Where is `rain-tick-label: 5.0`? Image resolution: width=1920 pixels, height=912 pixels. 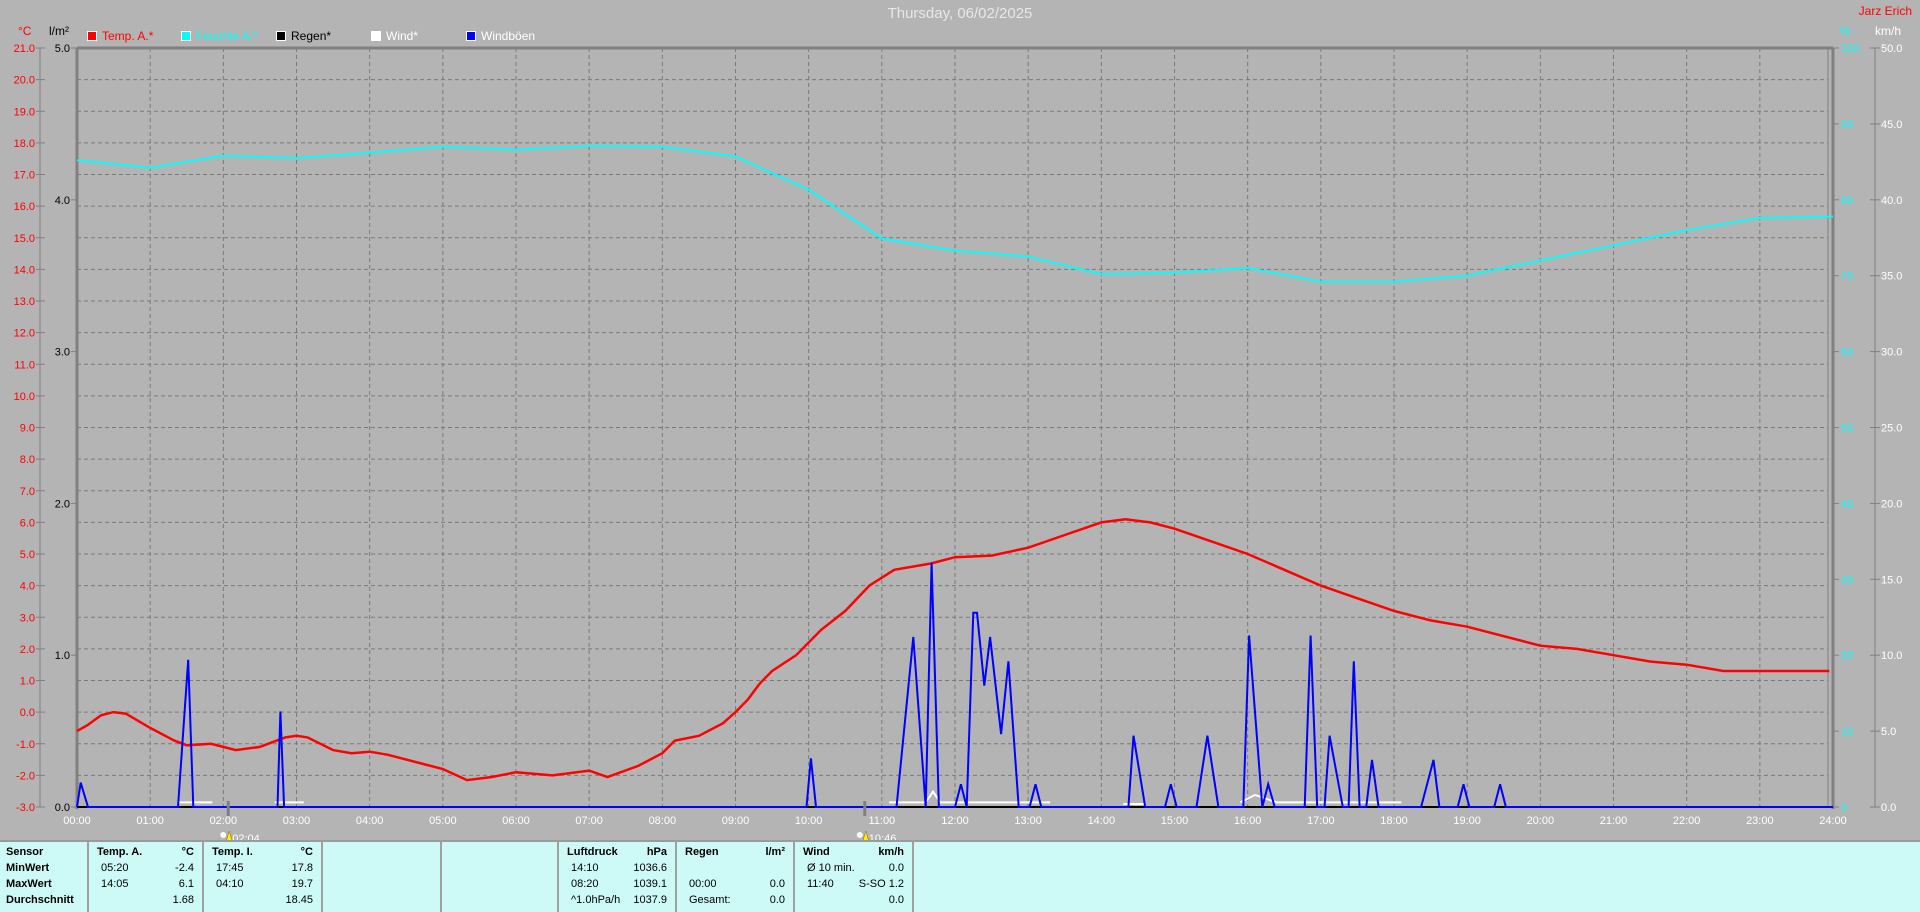
rain-tick-label: 5.0 is located at coordinates (62, 49).